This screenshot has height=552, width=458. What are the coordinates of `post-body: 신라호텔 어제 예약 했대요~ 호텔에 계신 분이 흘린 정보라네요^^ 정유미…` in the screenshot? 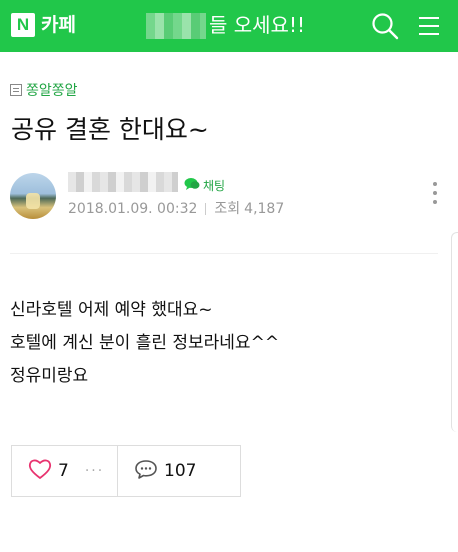 It's located at (144, 343).